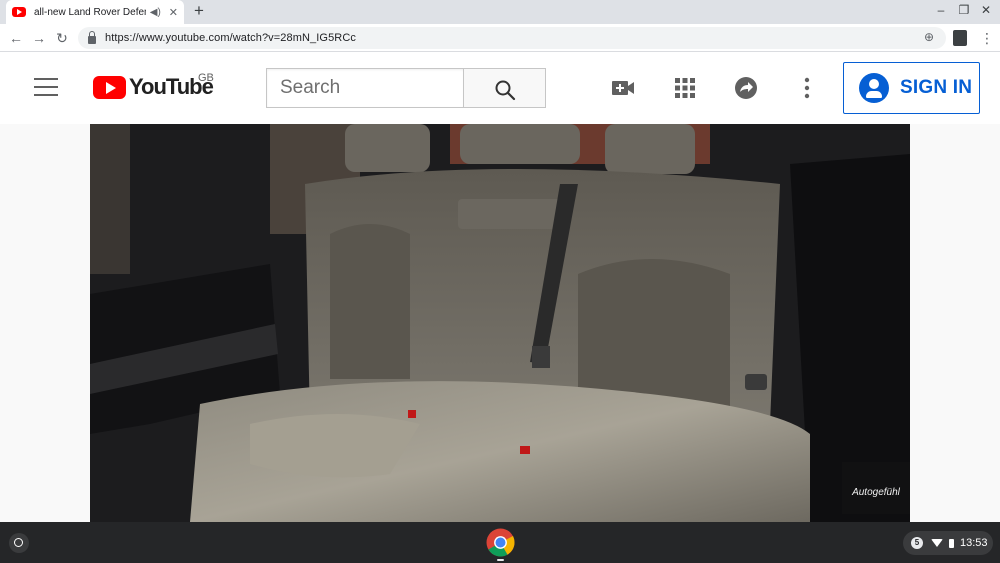 Image resolution: width=1000 pixels, height=563 pixels. Describe the element at coordinates (746, 88) in the screenshot. I see `share-messages-icon` at that location.